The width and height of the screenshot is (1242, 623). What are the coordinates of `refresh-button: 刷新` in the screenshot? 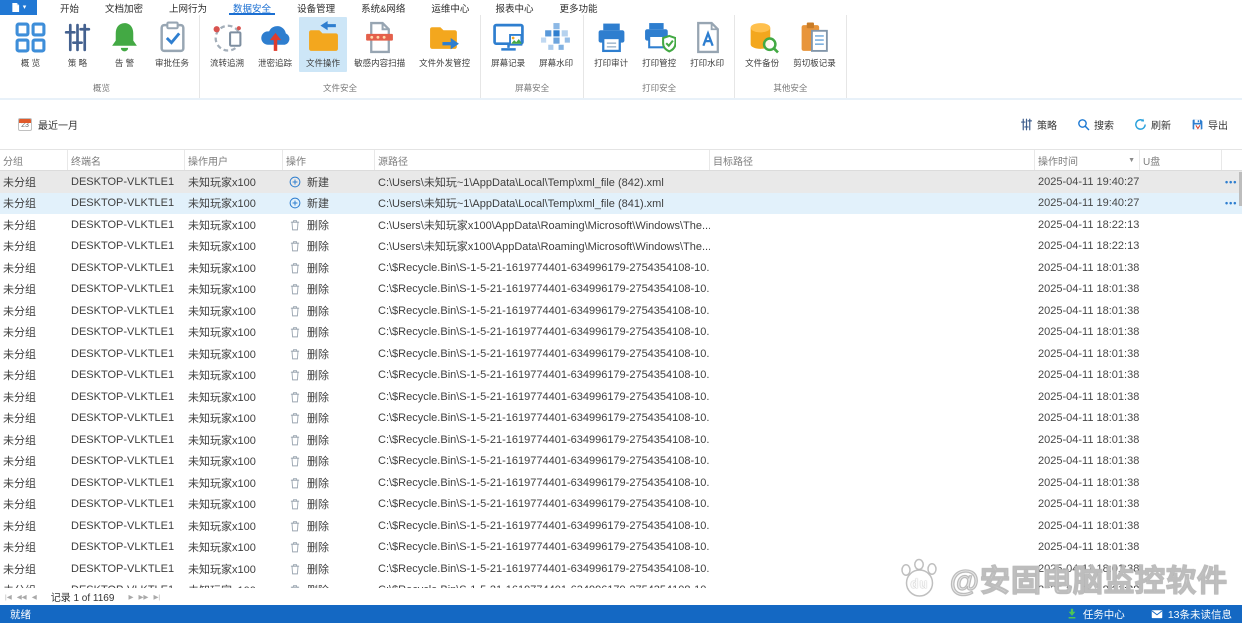 It's located at (1152, 124).